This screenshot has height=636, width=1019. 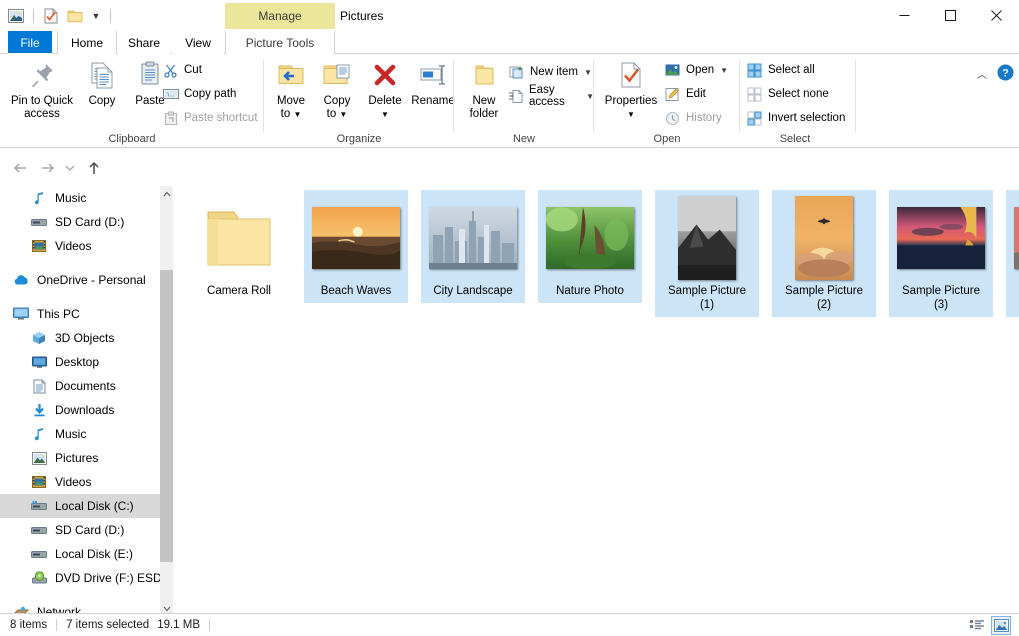 What do you see at coordinates (84, 280) in the screenshot?
I see `sidebar-item-onedrive-personal: OneDrive - Personal` at bounding box center [84, 280].